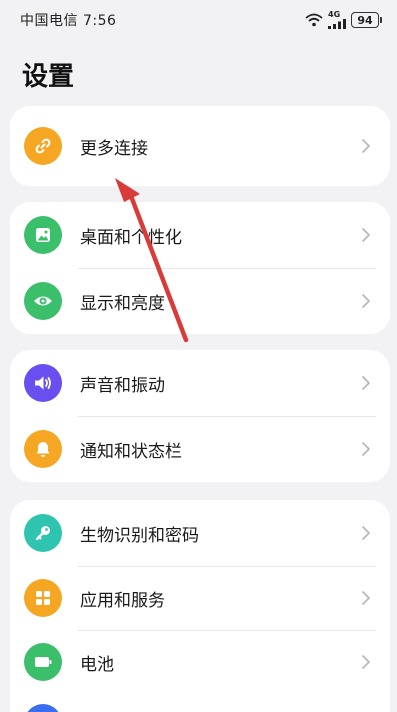 The width and height of the screenshot is (397, 712). What do you see at coordinates (198, 20) in the screenshot?
I see `status-bar: 中国电信 7:56 4G 94` at bounding box center [198, 20].